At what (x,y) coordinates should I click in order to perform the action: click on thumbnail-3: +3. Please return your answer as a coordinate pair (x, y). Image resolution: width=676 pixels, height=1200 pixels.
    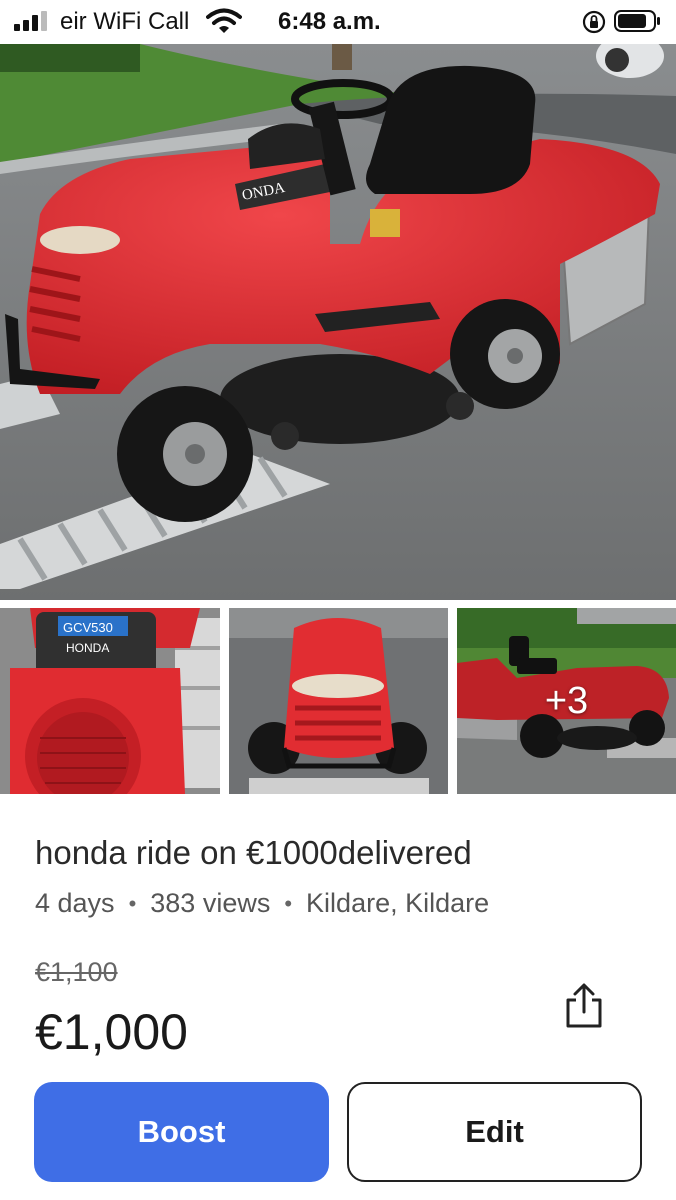
    Looking at the image, I should click on (566, 701).